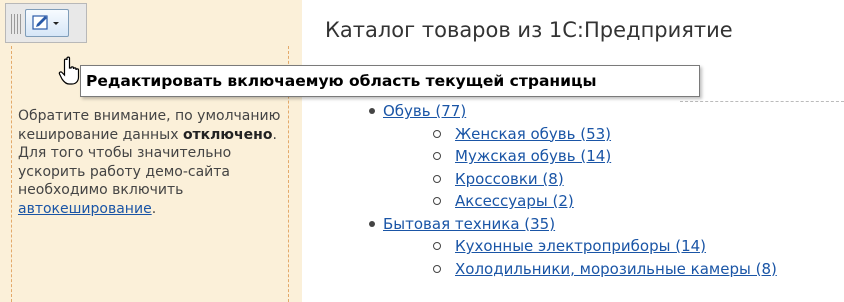 The height and width of the screenshot is (302, 844). I want to click on catalog-link-kitchen-appliances: Кухонные электроприборы (14), so click(580, 246).